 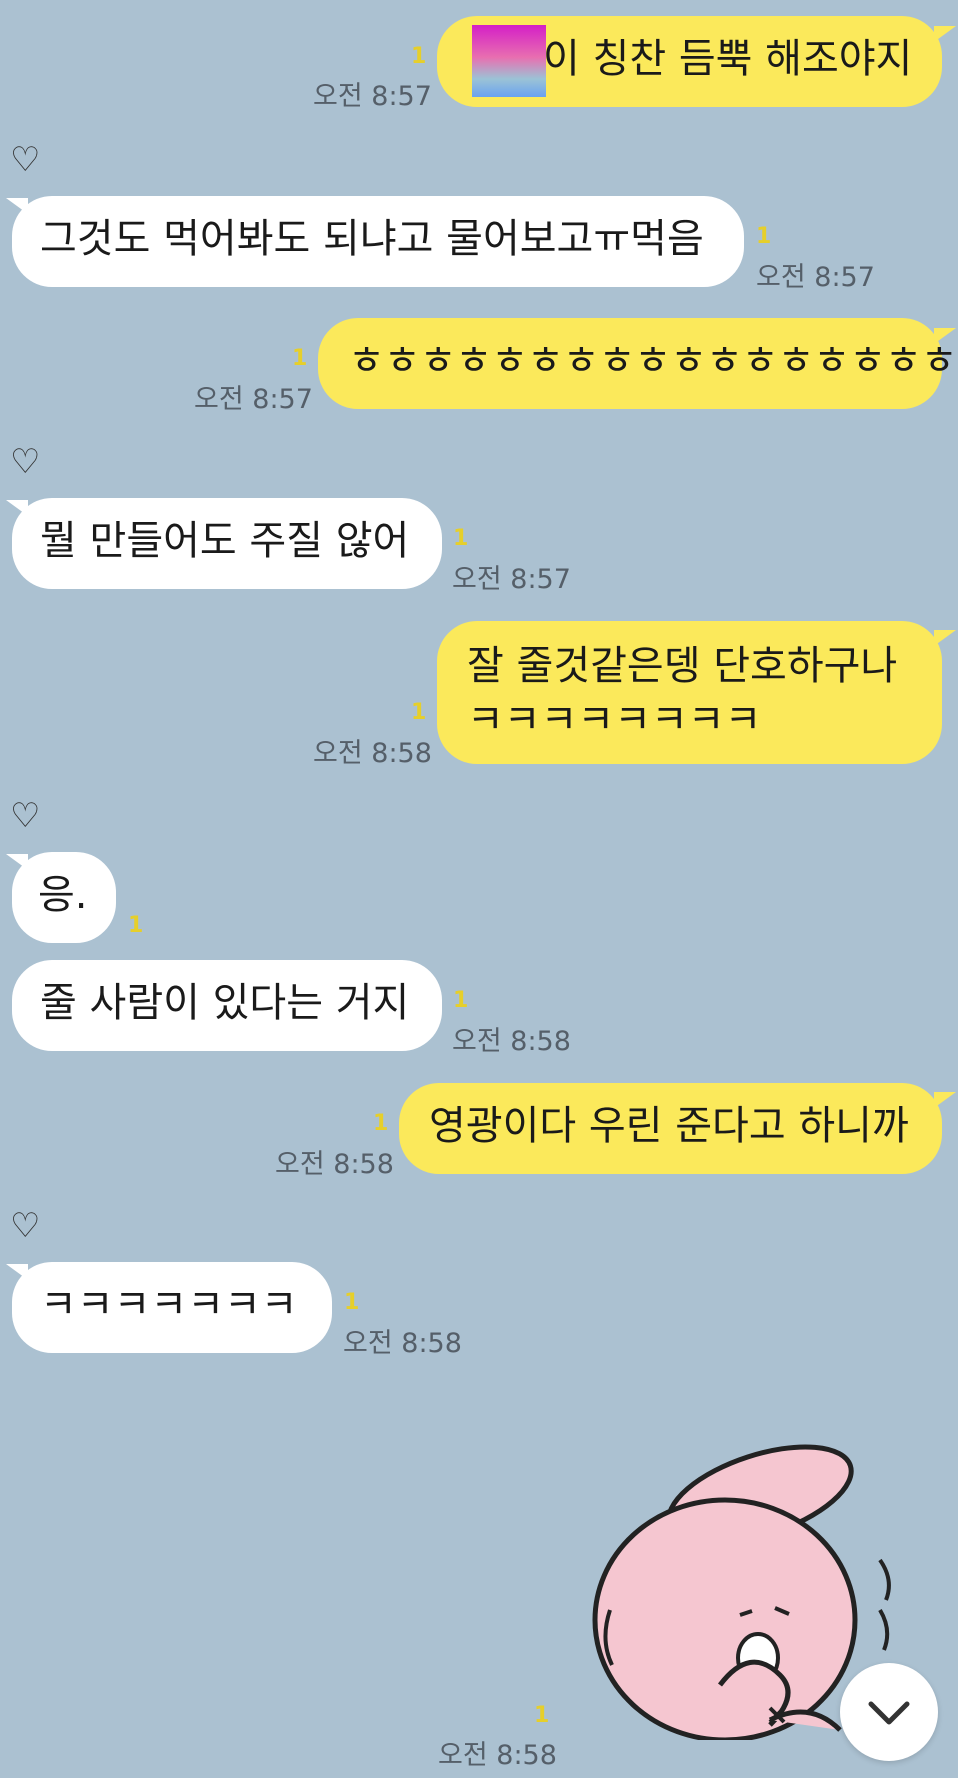 What do you see at coordinates (172, 1307) in the screenshot?
I see `their-message-bubble: ㅋㅋㅋㅋㅋㅋㅋ` at bounding box center [172, 1307].